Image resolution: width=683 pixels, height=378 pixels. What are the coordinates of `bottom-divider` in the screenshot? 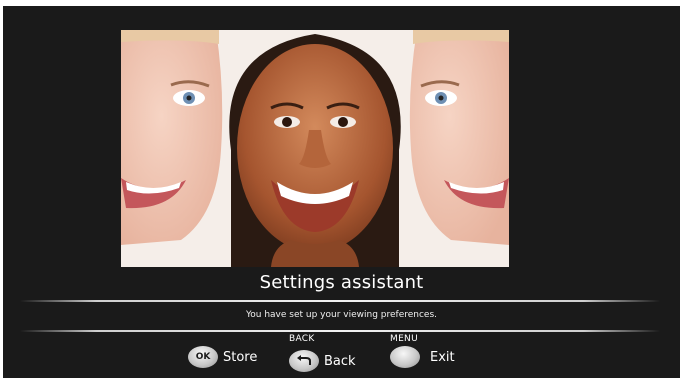 It's located at (340, 331).